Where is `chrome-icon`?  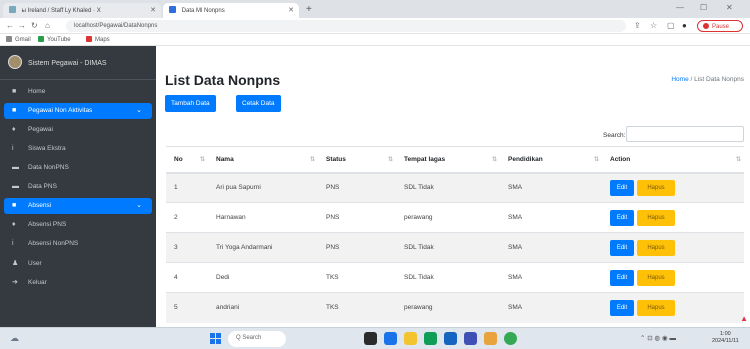 chrome-icon is located at coordinates (510, 338).